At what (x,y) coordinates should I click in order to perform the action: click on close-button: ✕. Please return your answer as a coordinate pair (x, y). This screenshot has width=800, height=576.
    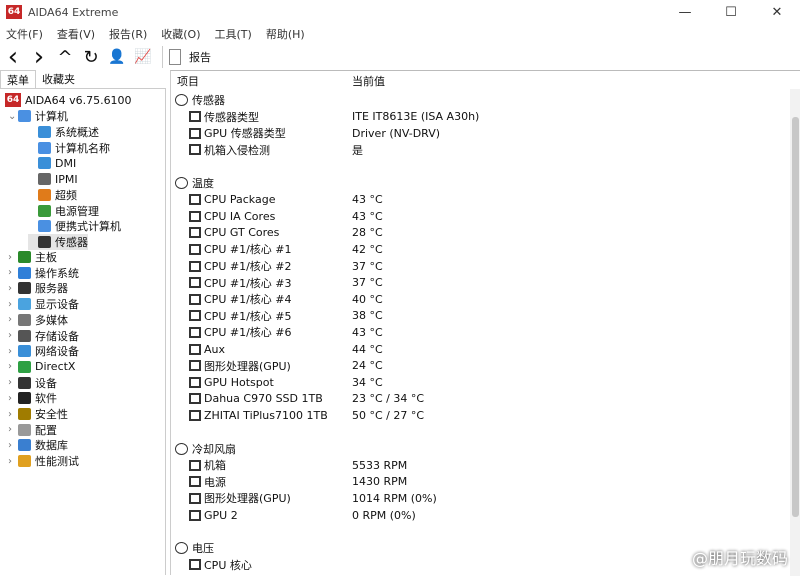
    Looking at the image, I should click on (777, 12).